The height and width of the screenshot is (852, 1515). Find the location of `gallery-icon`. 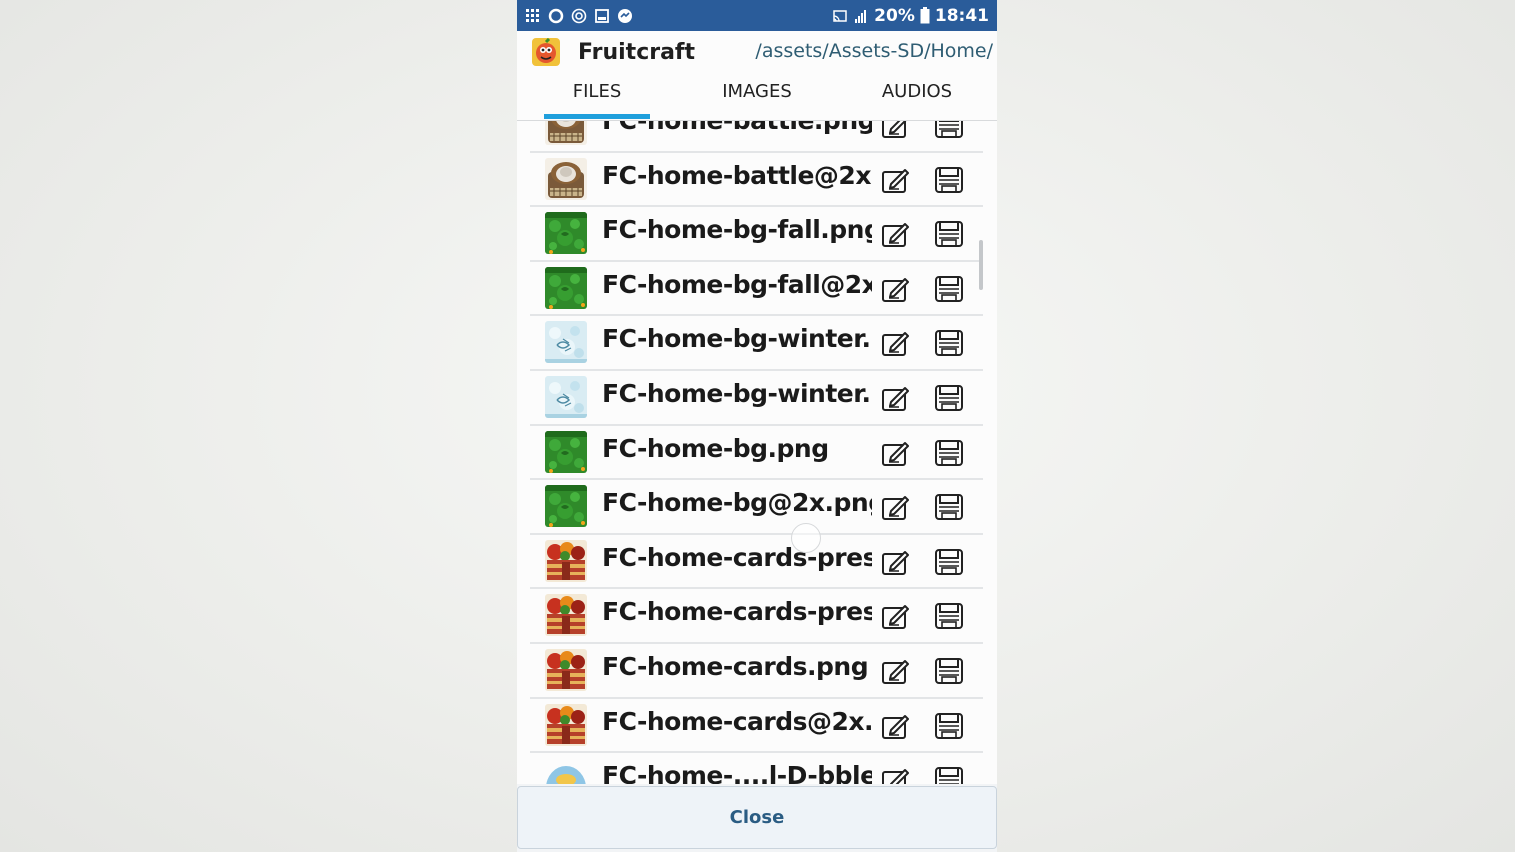

gallery-icon is located at coordinates (602, 15).